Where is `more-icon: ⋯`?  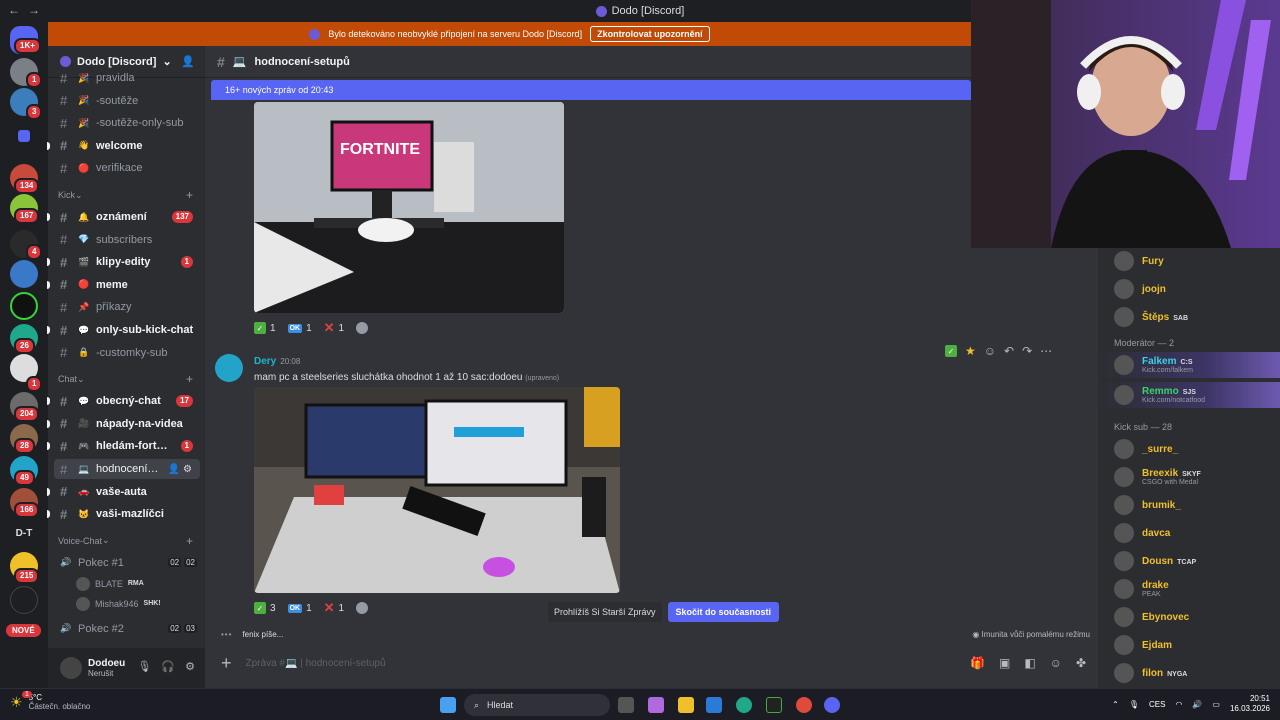
more-icon: ⋯ is located at coordinates (1046, 351).